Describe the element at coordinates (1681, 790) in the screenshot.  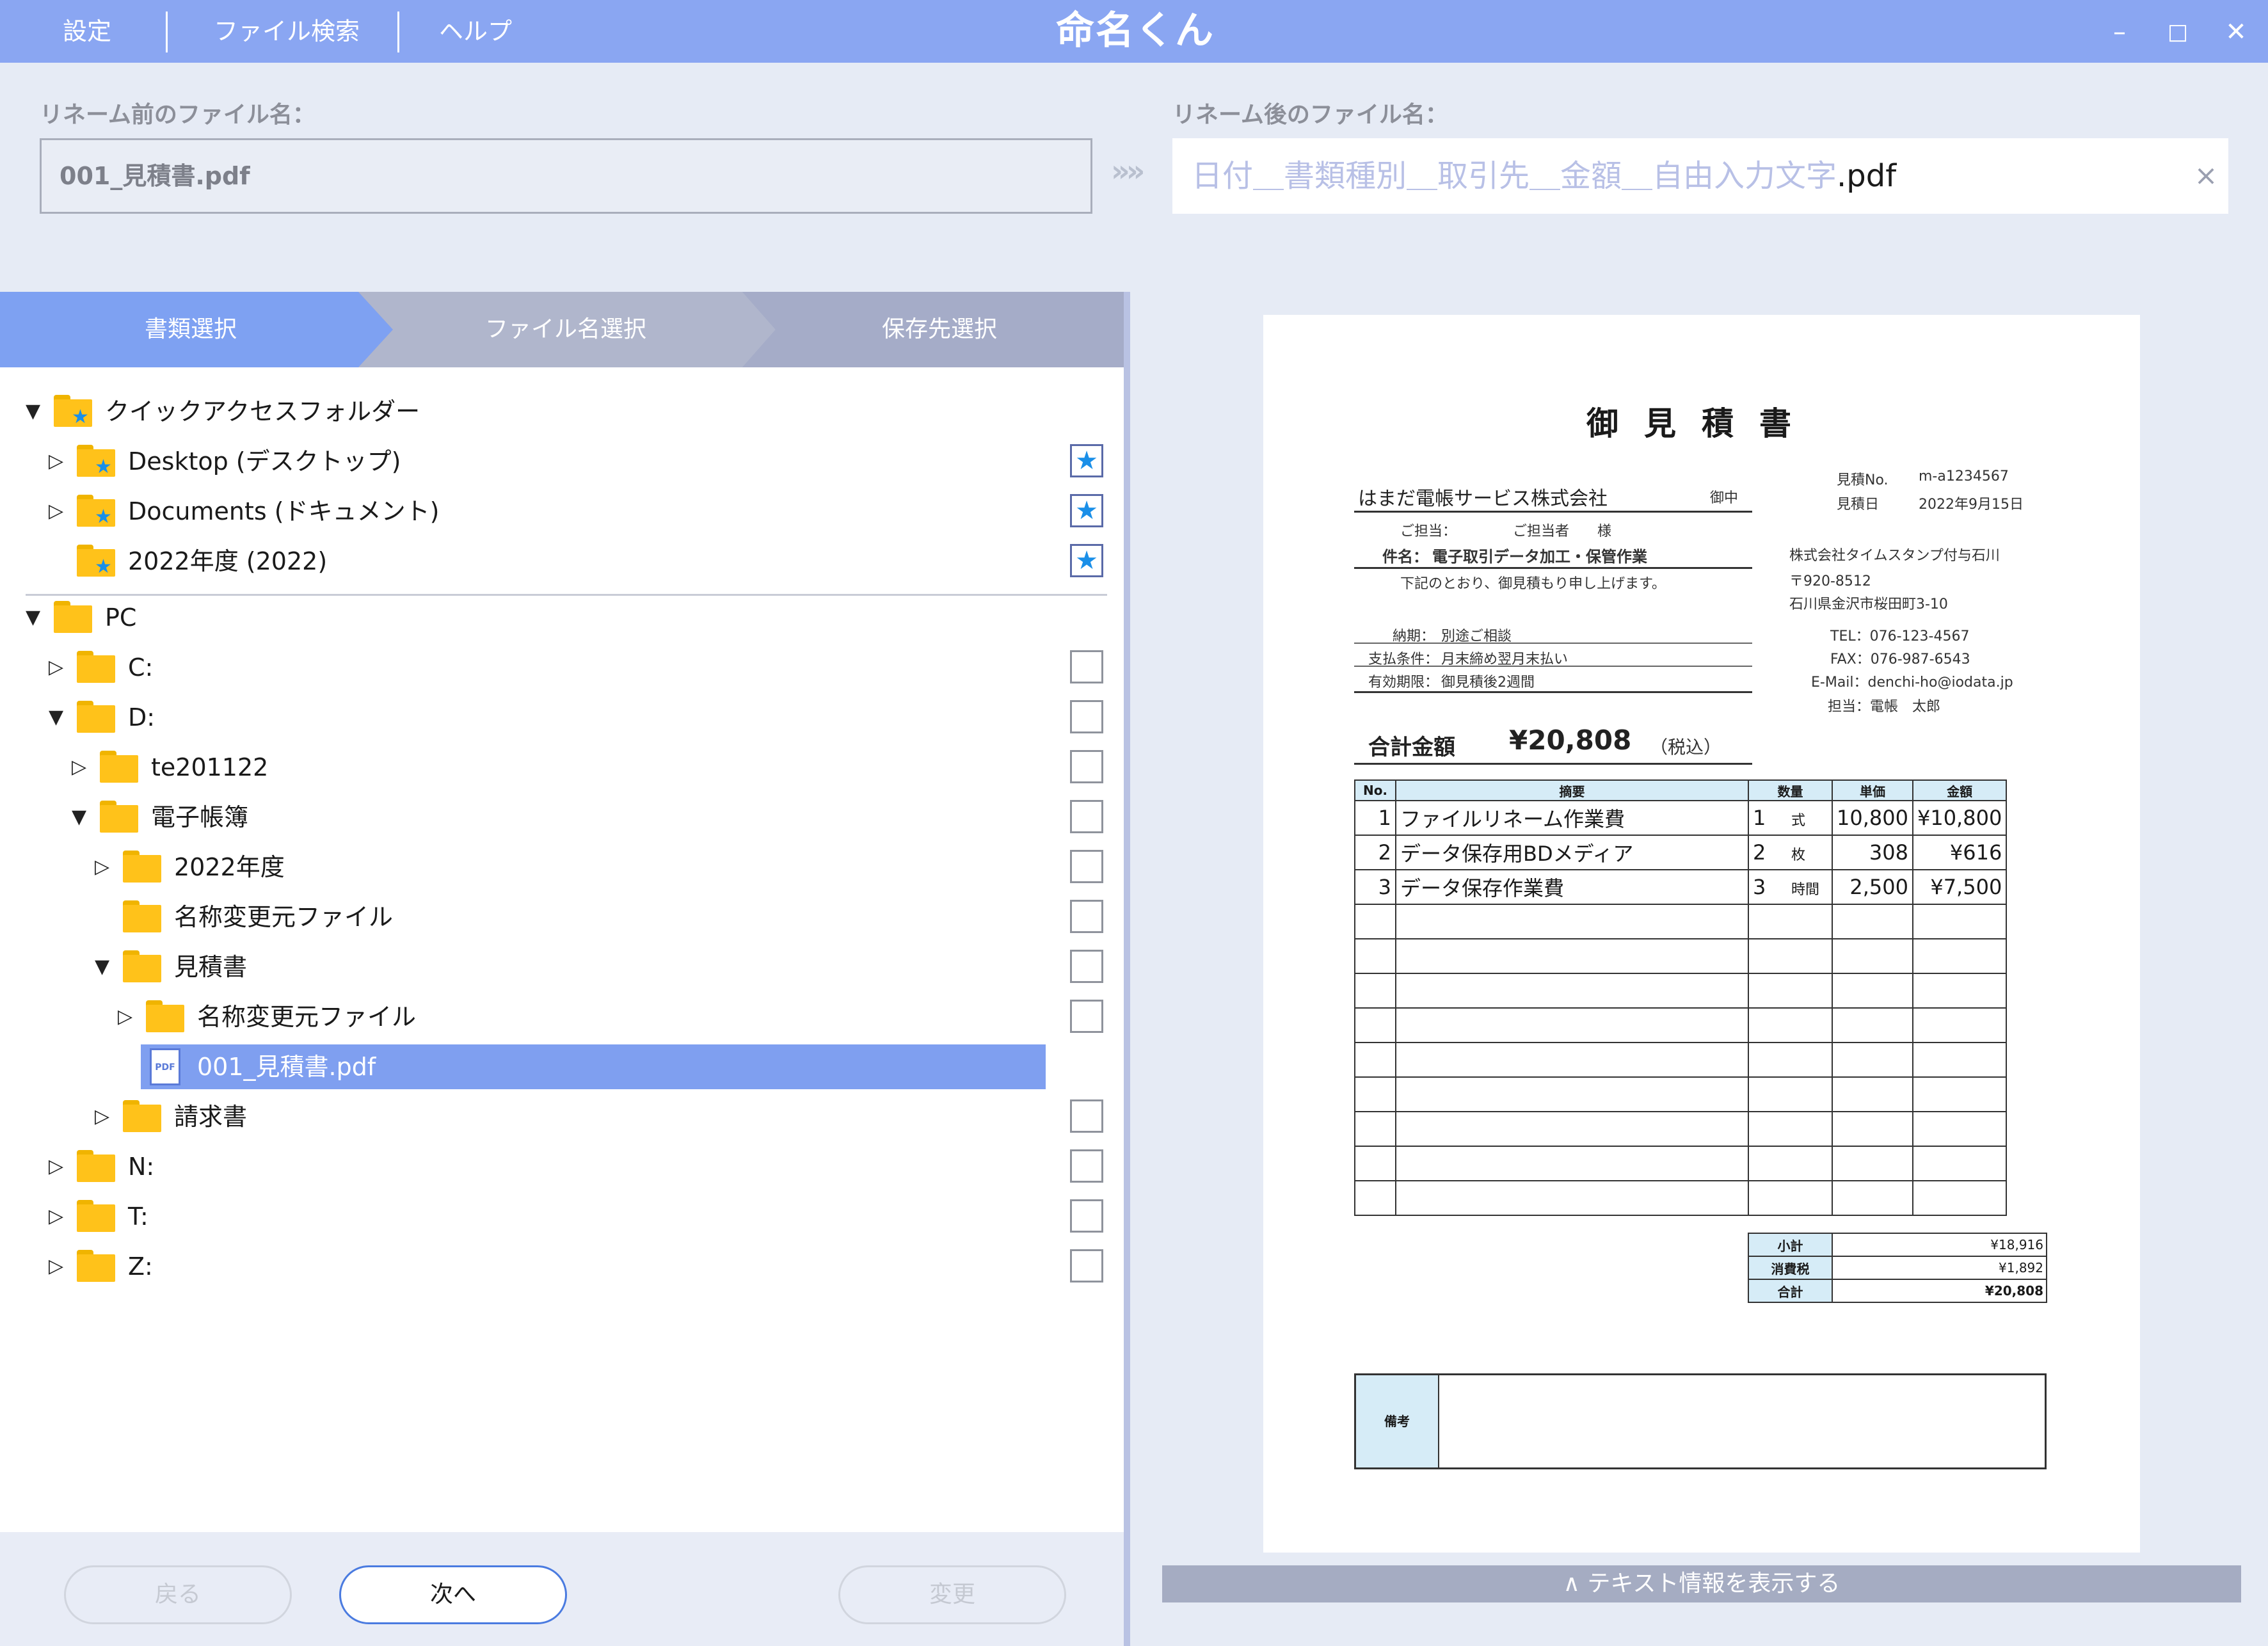
I see `table-header-row: No. 摘要 数量 単価 金額` at that location.